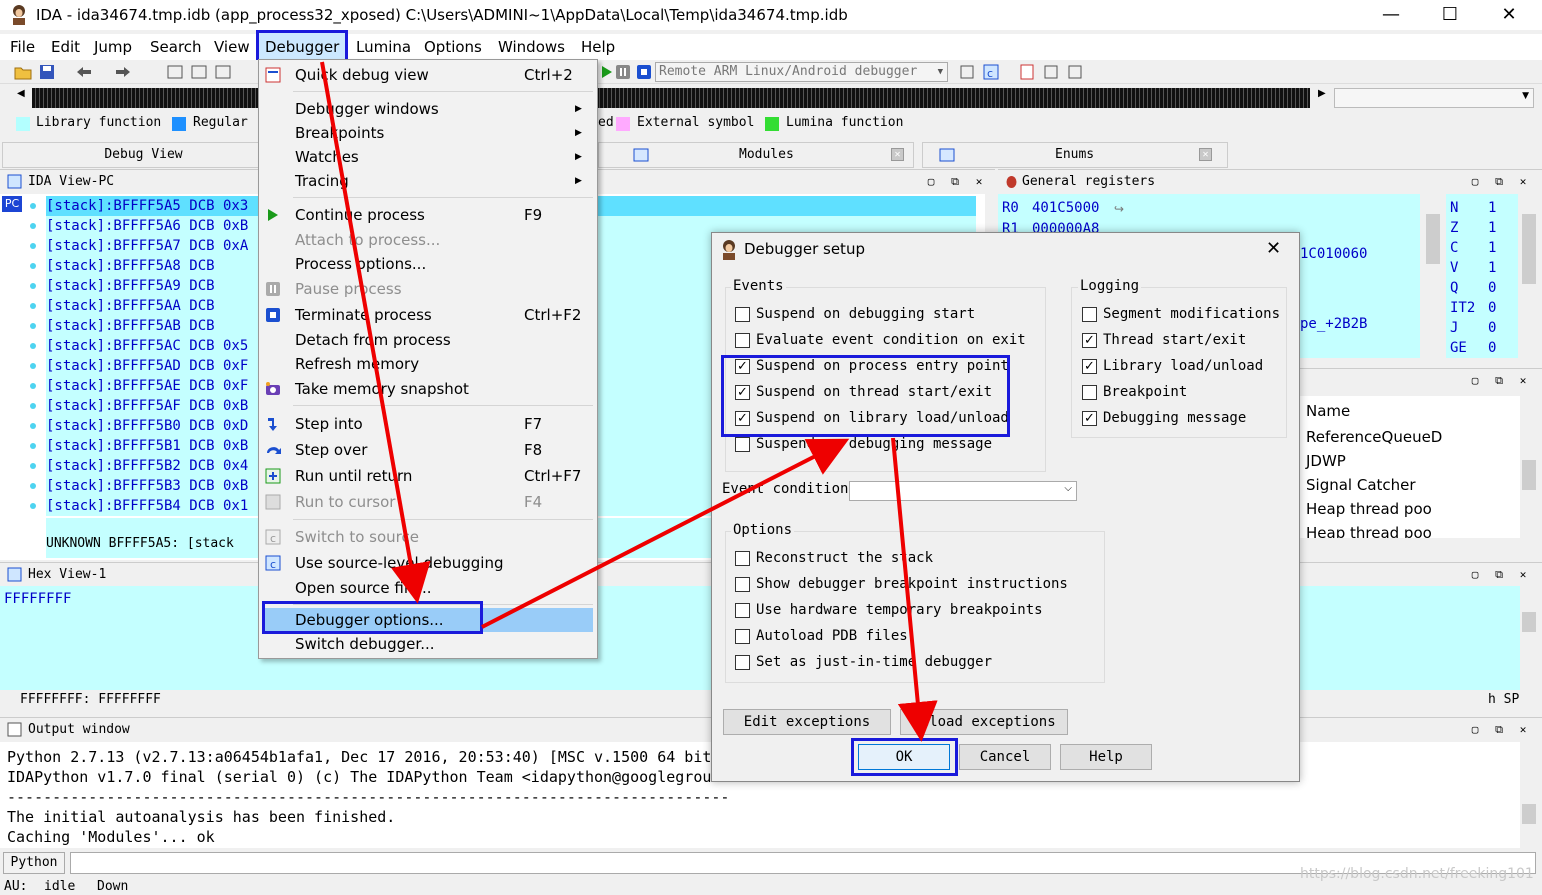  Describe the element at coordinates (742, 610) in the screenshot. I see `cb-use-hardware-breakpoints` at that location.